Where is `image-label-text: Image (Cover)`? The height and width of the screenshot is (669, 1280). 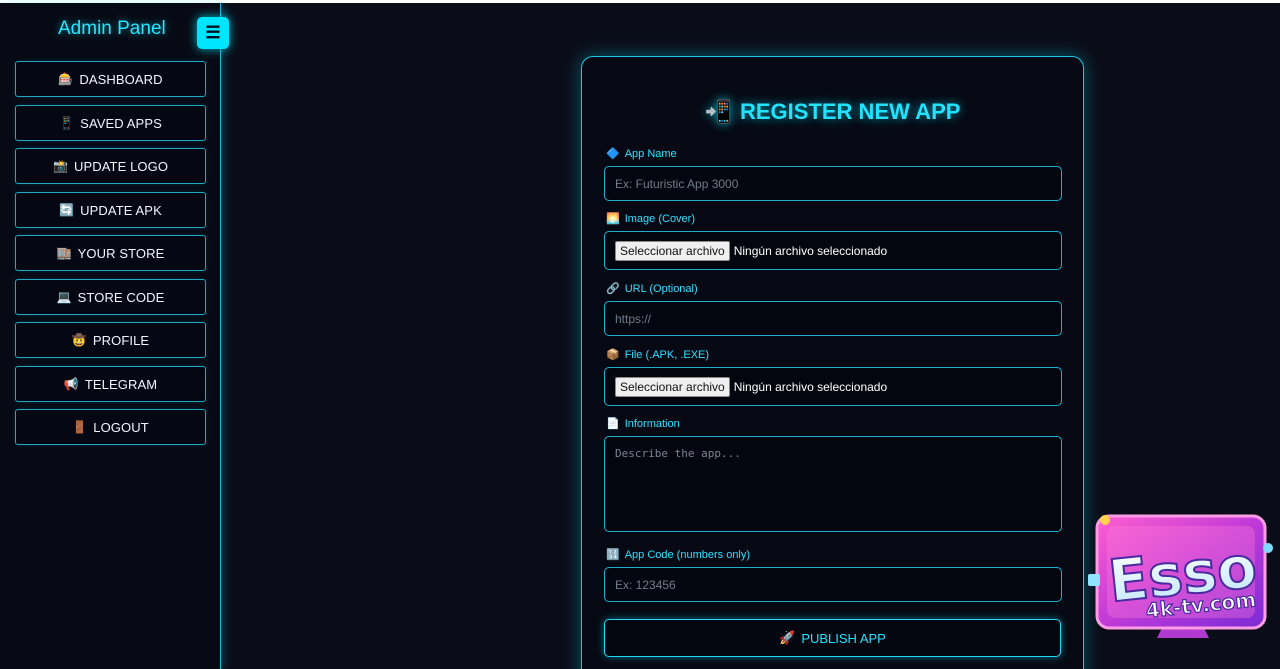 image-label-text: Image (Cover) is located at coordinates (659, 218).